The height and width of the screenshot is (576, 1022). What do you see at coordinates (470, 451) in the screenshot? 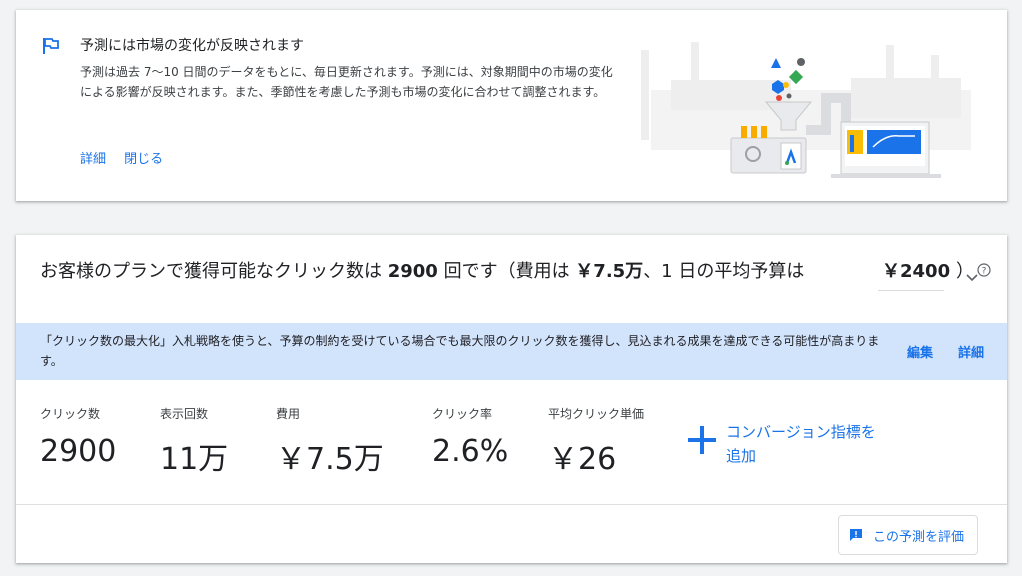
I see `metric-value: 2.6%` at bounding box center [470, 451].